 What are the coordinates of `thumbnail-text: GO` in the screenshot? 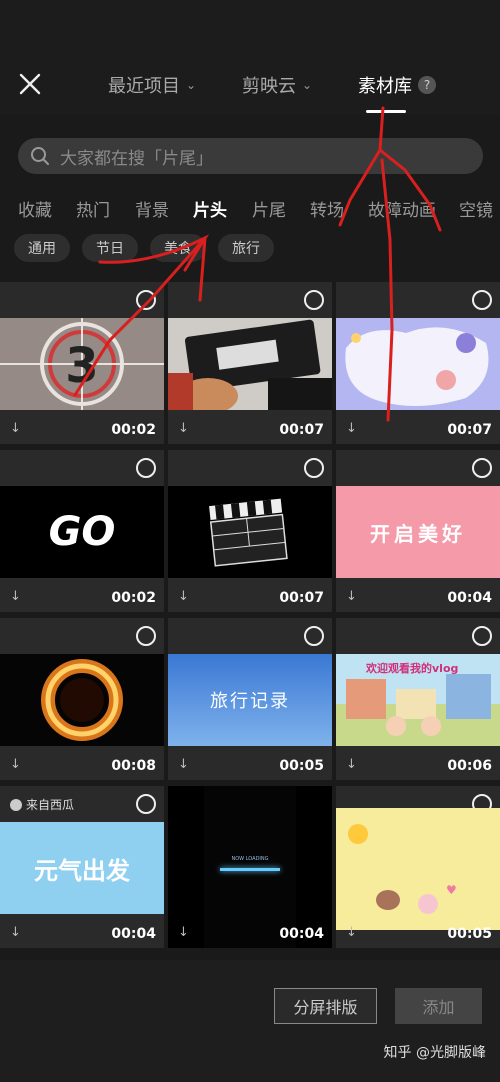 It's located at (82, 532).